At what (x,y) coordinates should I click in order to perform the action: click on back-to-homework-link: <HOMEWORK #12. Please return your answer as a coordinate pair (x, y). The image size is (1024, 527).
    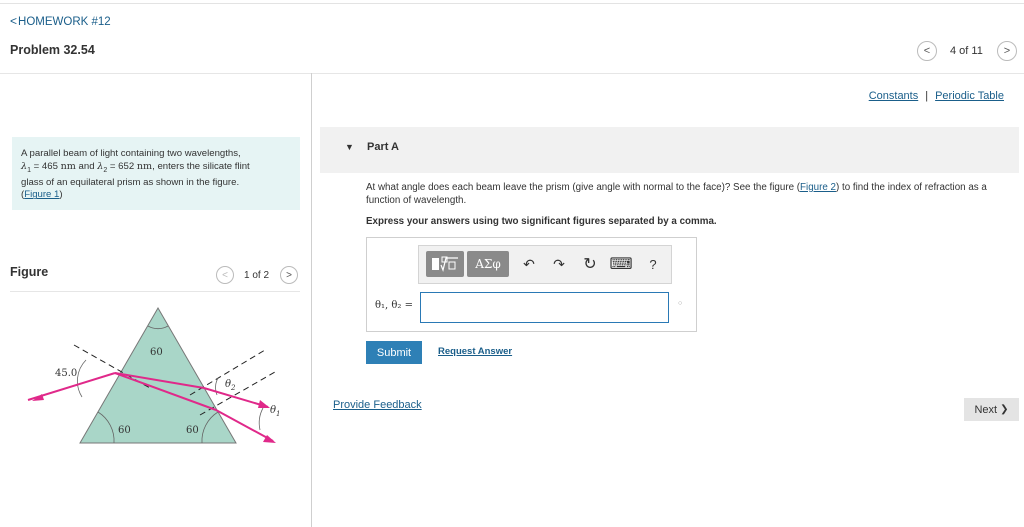
    Looking at the image, I should click on (60, 21).